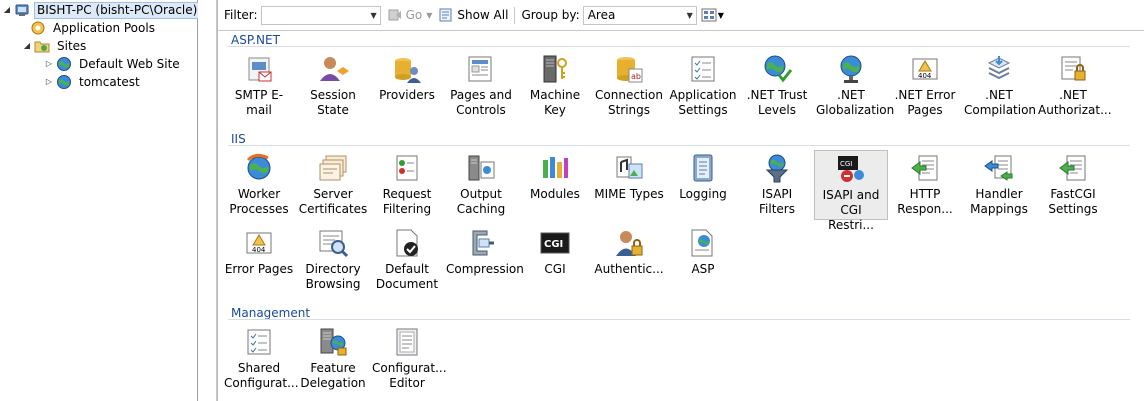 Image resolution: width=1144 pixels, height=401 pixels. Describe the element at coordinates (407, 243) in the screenshot. I see `default-document-icon` at that location.